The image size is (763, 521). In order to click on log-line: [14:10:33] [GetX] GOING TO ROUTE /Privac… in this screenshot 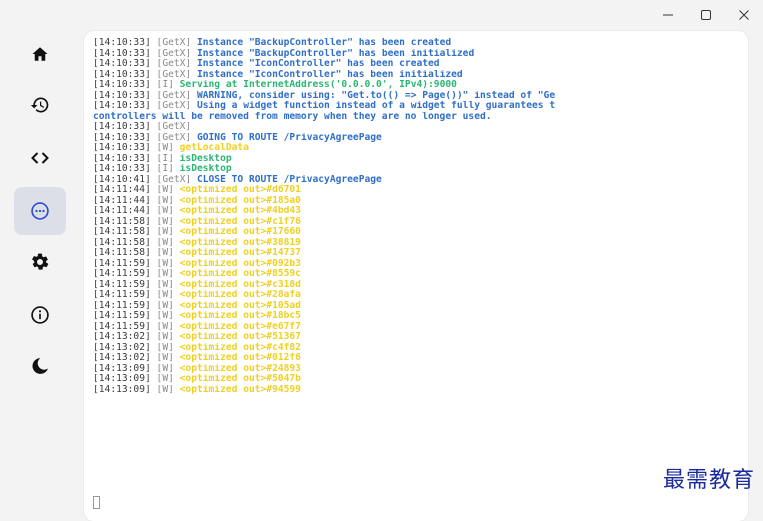, I will do `click(418, 138)`.